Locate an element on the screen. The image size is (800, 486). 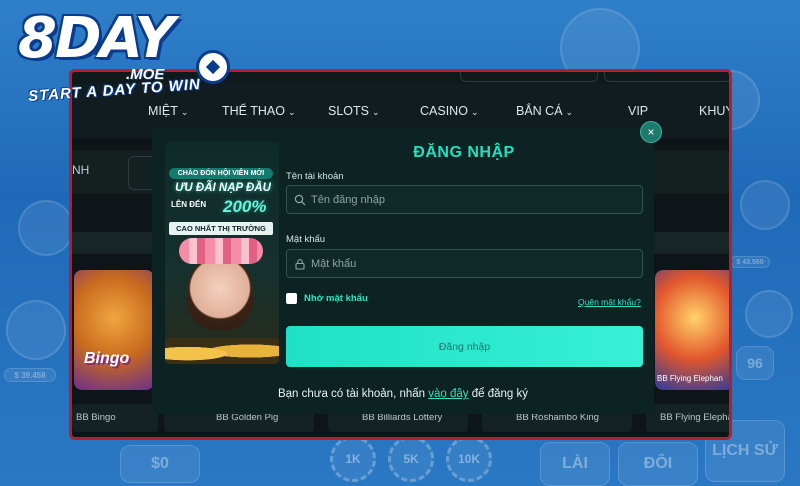
sub-bar-label: NH is located at coordinates (81, 170).